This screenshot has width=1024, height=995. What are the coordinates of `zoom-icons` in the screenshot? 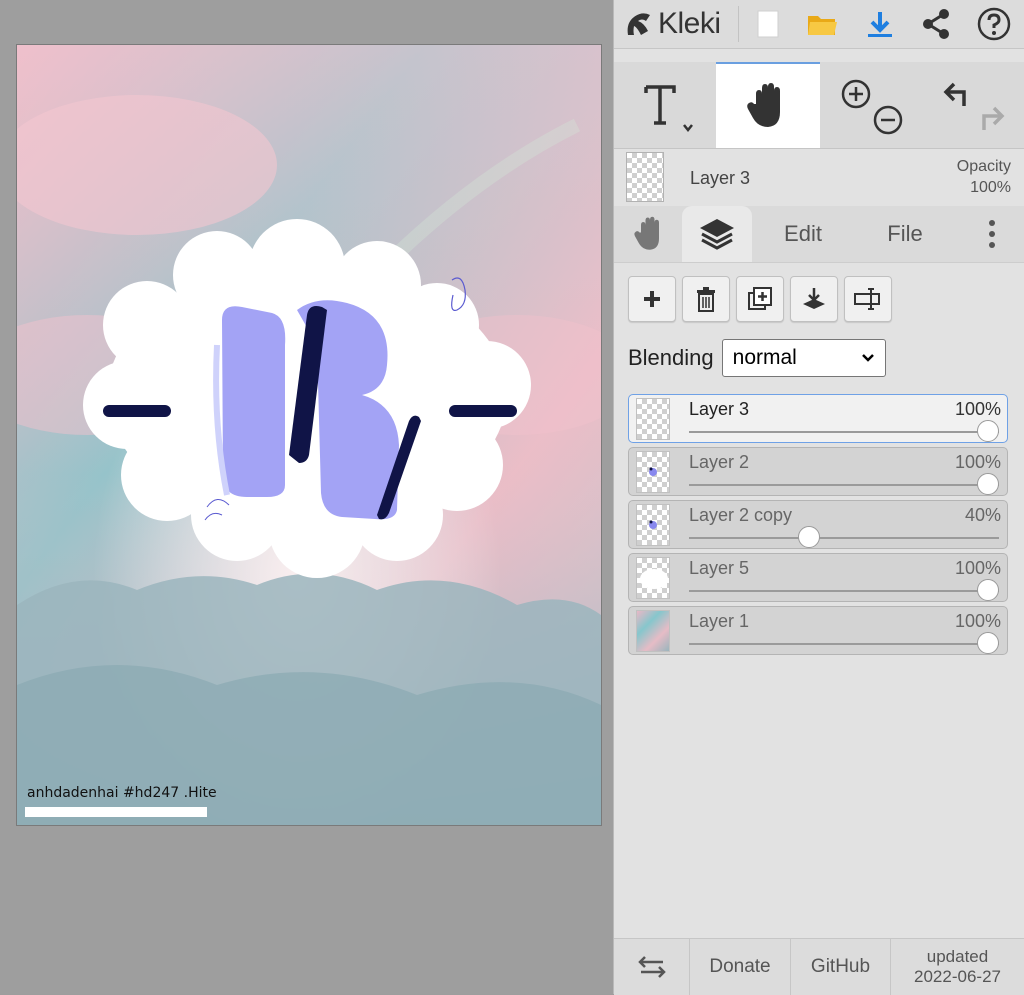 It's located at (872, 107).